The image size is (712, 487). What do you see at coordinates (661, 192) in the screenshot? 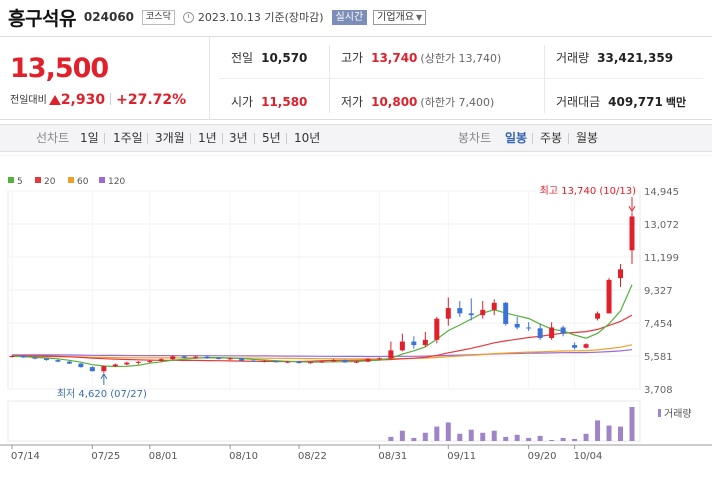
I see `y-tick-label: 14,945` at bounding box center [661, 192].